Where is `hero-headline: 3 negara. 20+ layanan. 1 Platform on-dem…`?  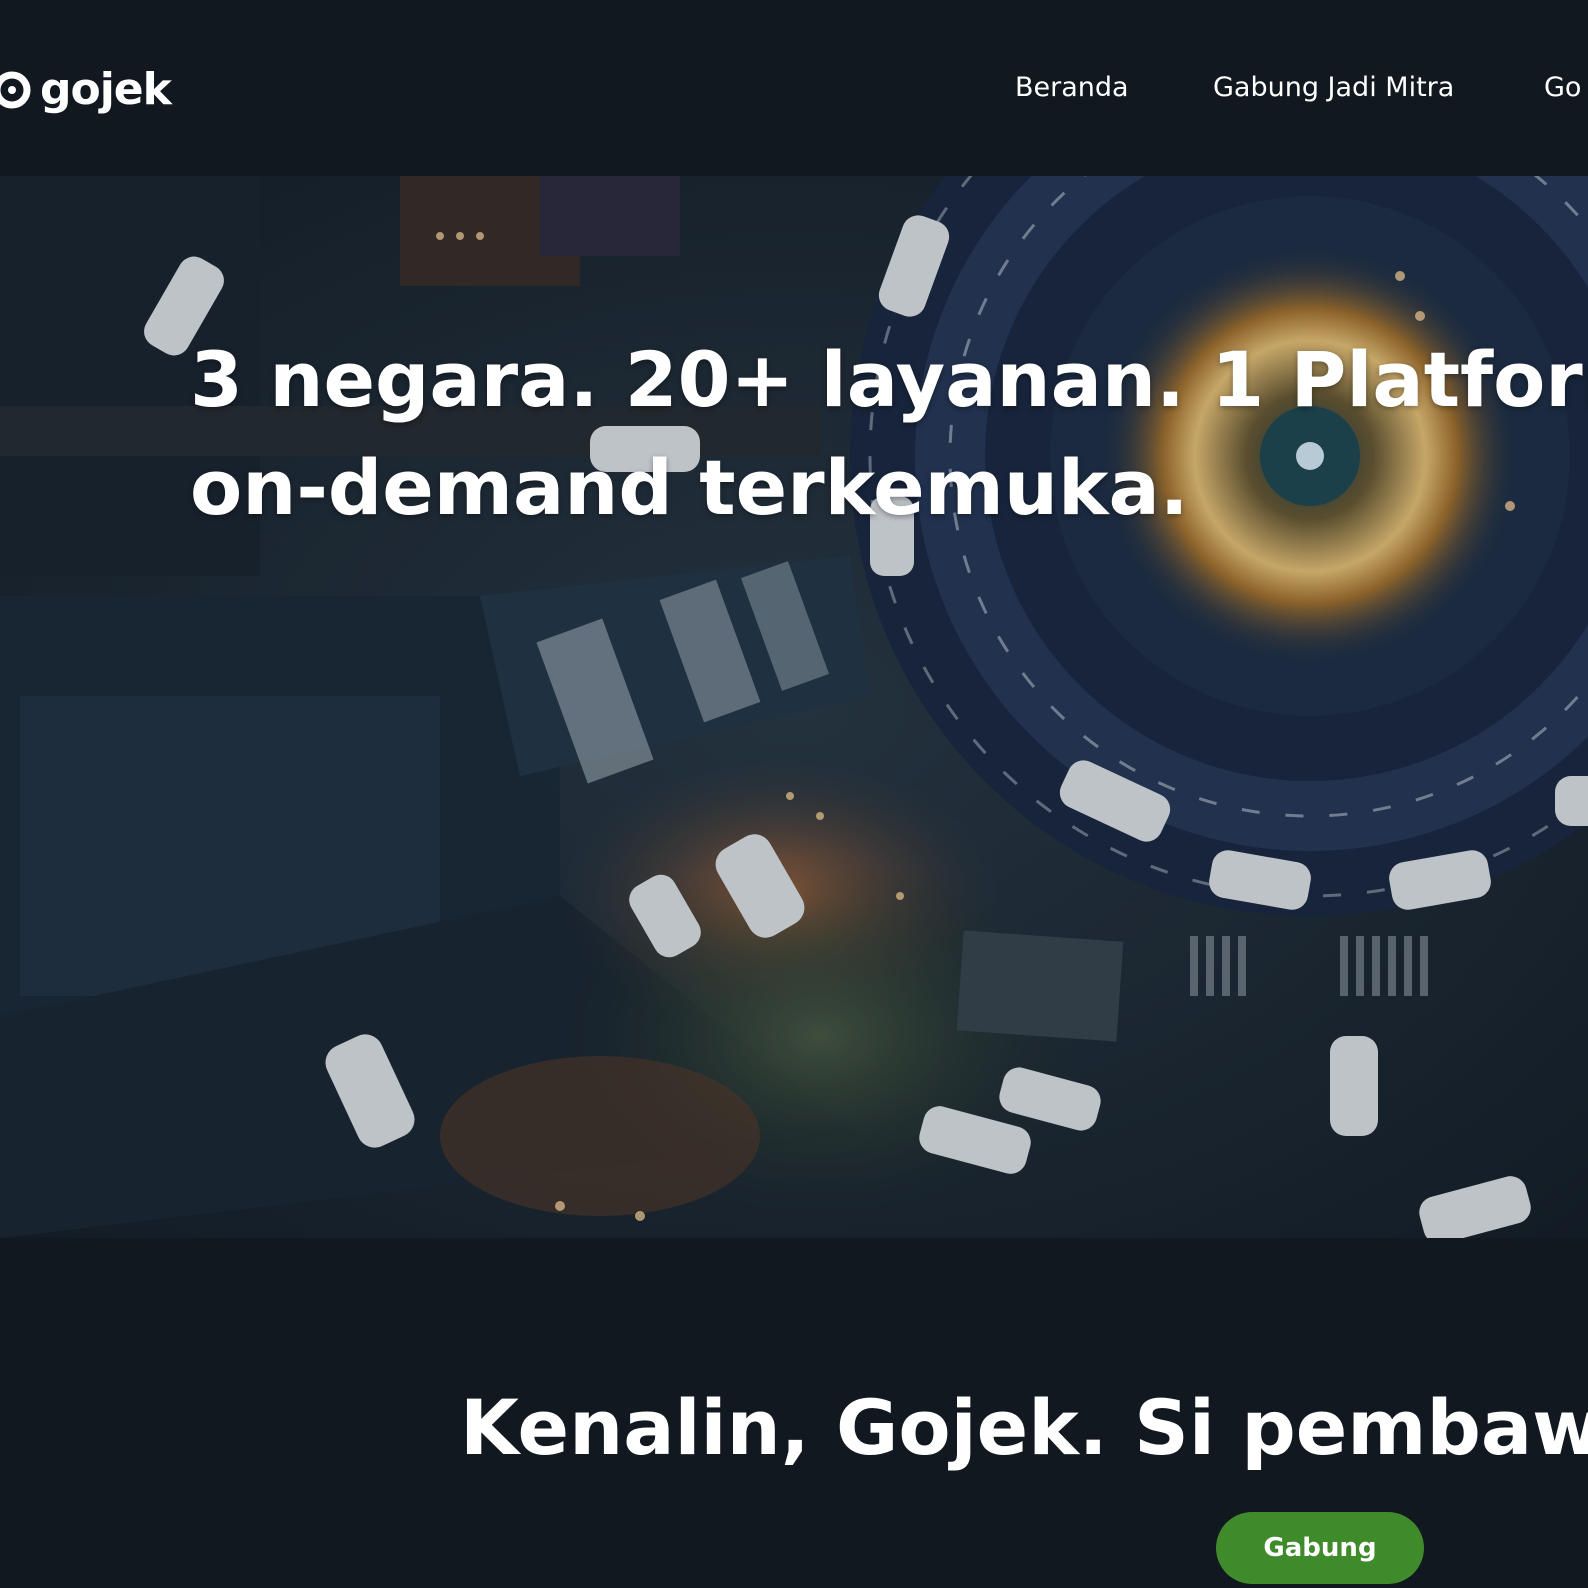 hero-headline: 3 negara. 20+ layanan. 1 Platform on-dem… is located at coordinates (889, 434).